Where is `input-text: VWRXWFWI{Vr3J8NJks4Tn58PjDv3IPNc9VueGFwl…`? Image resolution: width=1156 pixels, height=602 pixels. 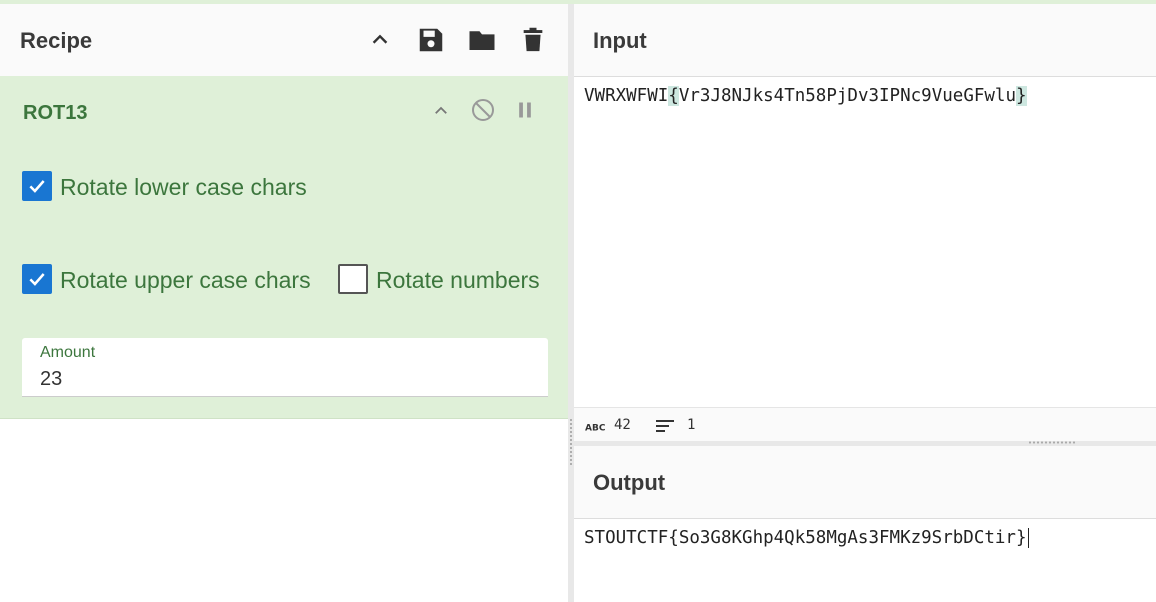 input-text: VWRXWFWI{Vr3J8NJks4Tn58PjDv3IPNc9VueGFwl… is located at coordinates (805, 96).